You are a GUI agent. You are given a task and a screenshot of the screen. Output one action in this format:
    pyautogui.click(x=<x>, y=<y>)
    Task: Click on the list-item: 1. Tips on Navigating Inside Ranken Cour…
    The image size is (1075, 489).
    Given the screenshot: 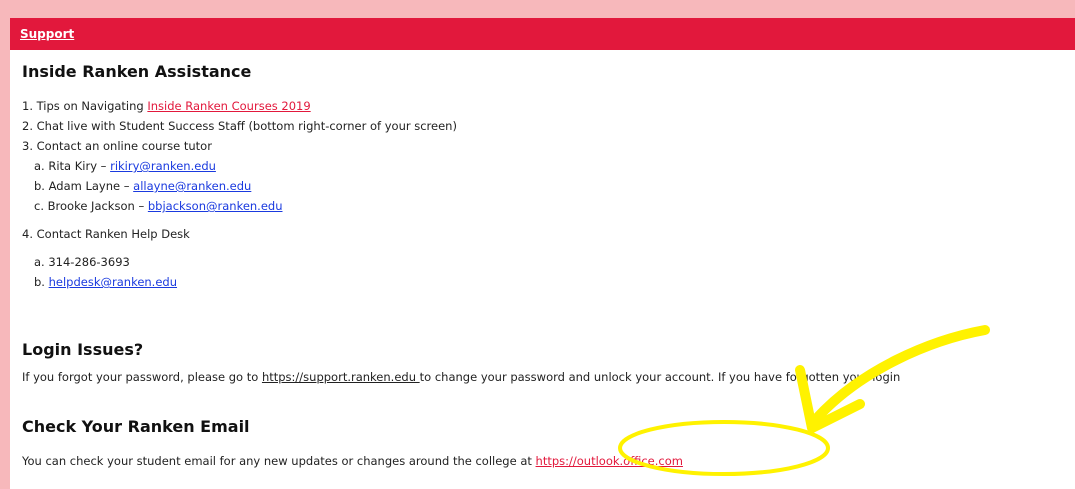 What is the action you would take?
    pyautogui.click(x=239, y=106)
    